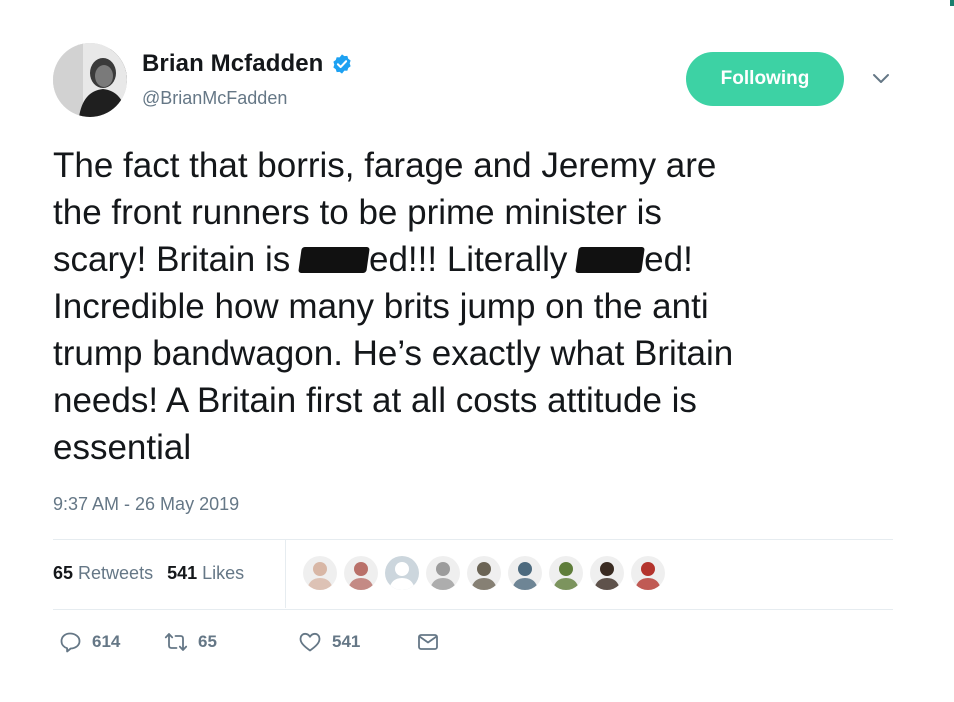 The height and width of the screenshot is (702, 954). What do you see at coordinates (285, 574) in the screenshot?
I see `stats-separator` at bounding box center [285, 574].